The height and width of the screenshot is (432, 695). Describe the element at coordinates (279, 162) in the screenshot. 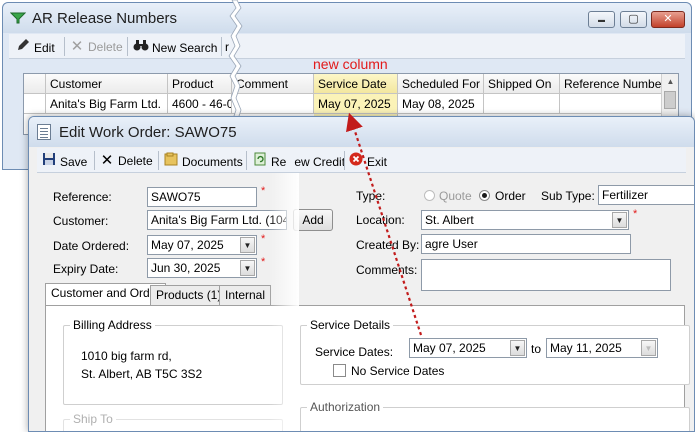

I see `renew-credit-label: Re` at that location.